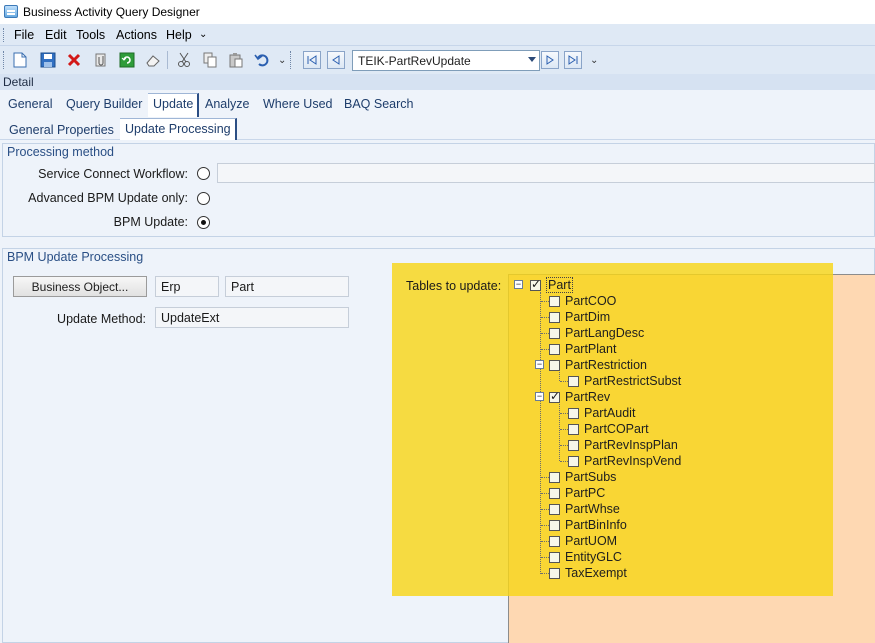 Image resolution: width=875 pixels, height=643 pixels. Describe the element at coordinates (184, 60) in the screenshot. I see `cut-icon` at that location.